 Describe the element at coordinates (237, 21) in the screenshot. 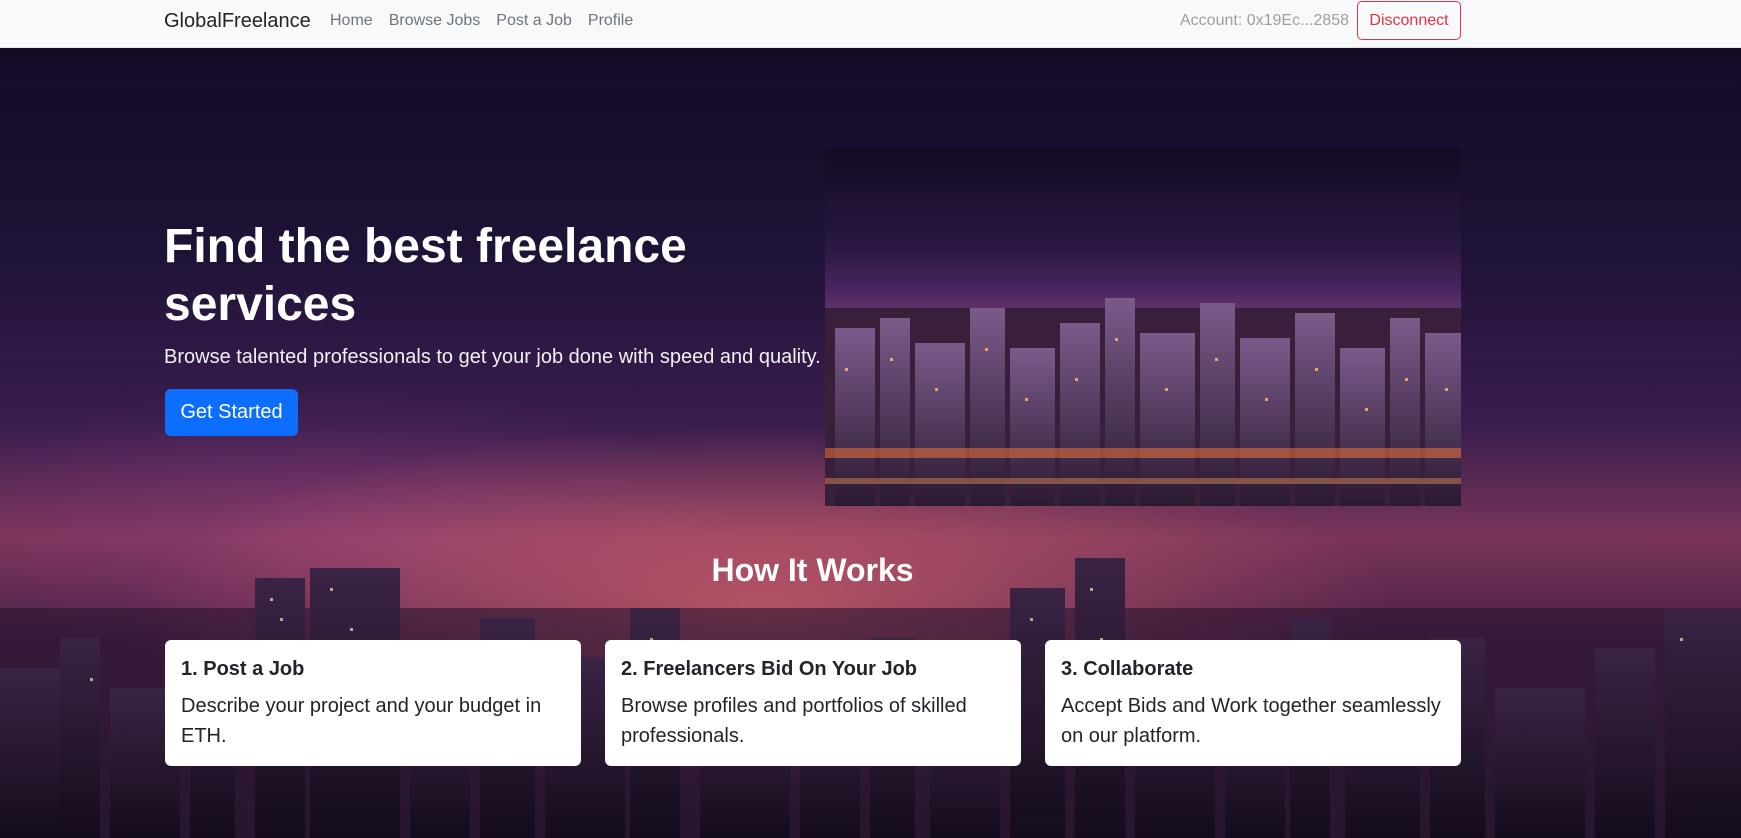

I see `brand-logo: GlobalFreelance` at that location.